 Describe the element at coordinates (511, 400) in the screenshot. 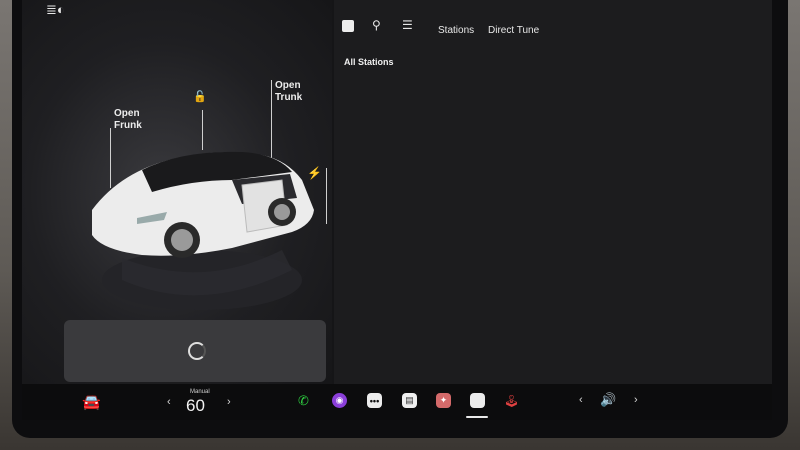

I see `joystick-icon: 🕹` at that location.